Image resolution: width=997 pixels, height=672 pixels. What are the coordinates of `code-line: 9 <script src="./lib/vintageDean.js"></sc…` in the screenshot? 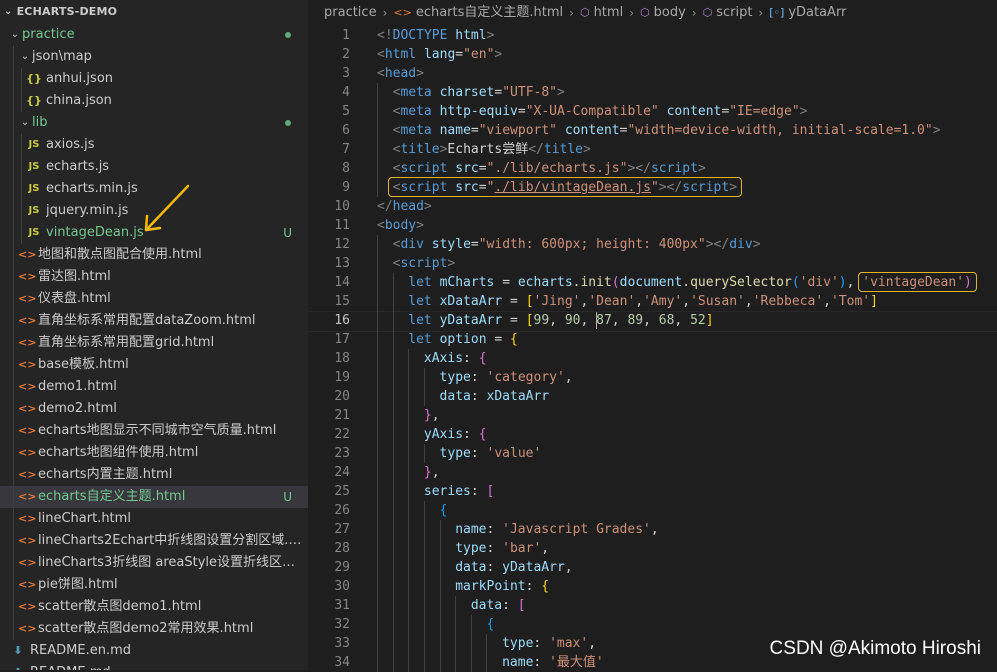 It's located at (652, 187).